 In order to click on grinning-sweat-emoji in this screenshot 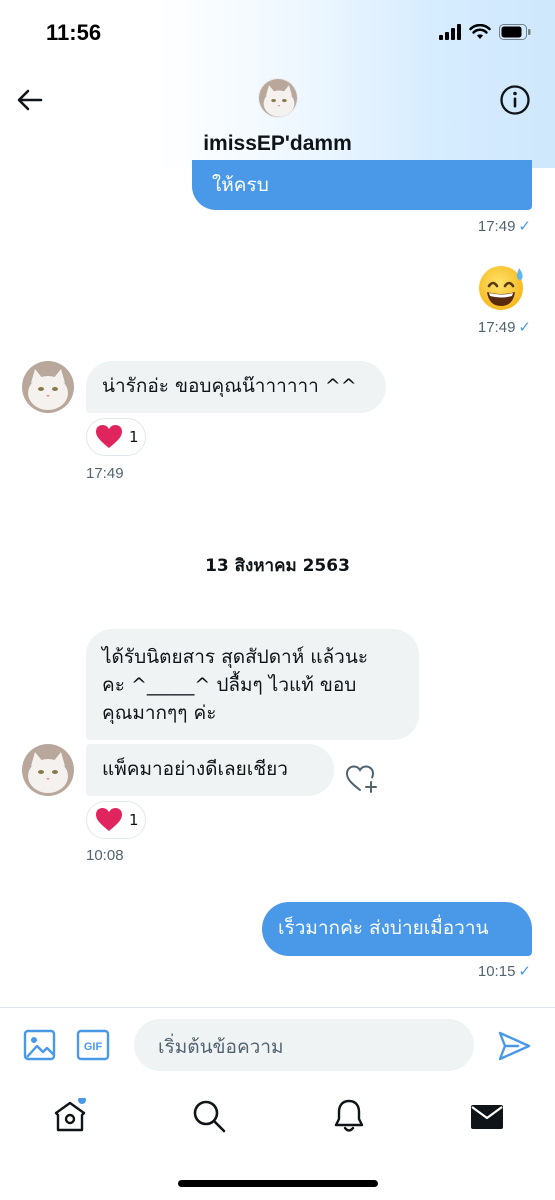, I will do `click(501, 288)`.